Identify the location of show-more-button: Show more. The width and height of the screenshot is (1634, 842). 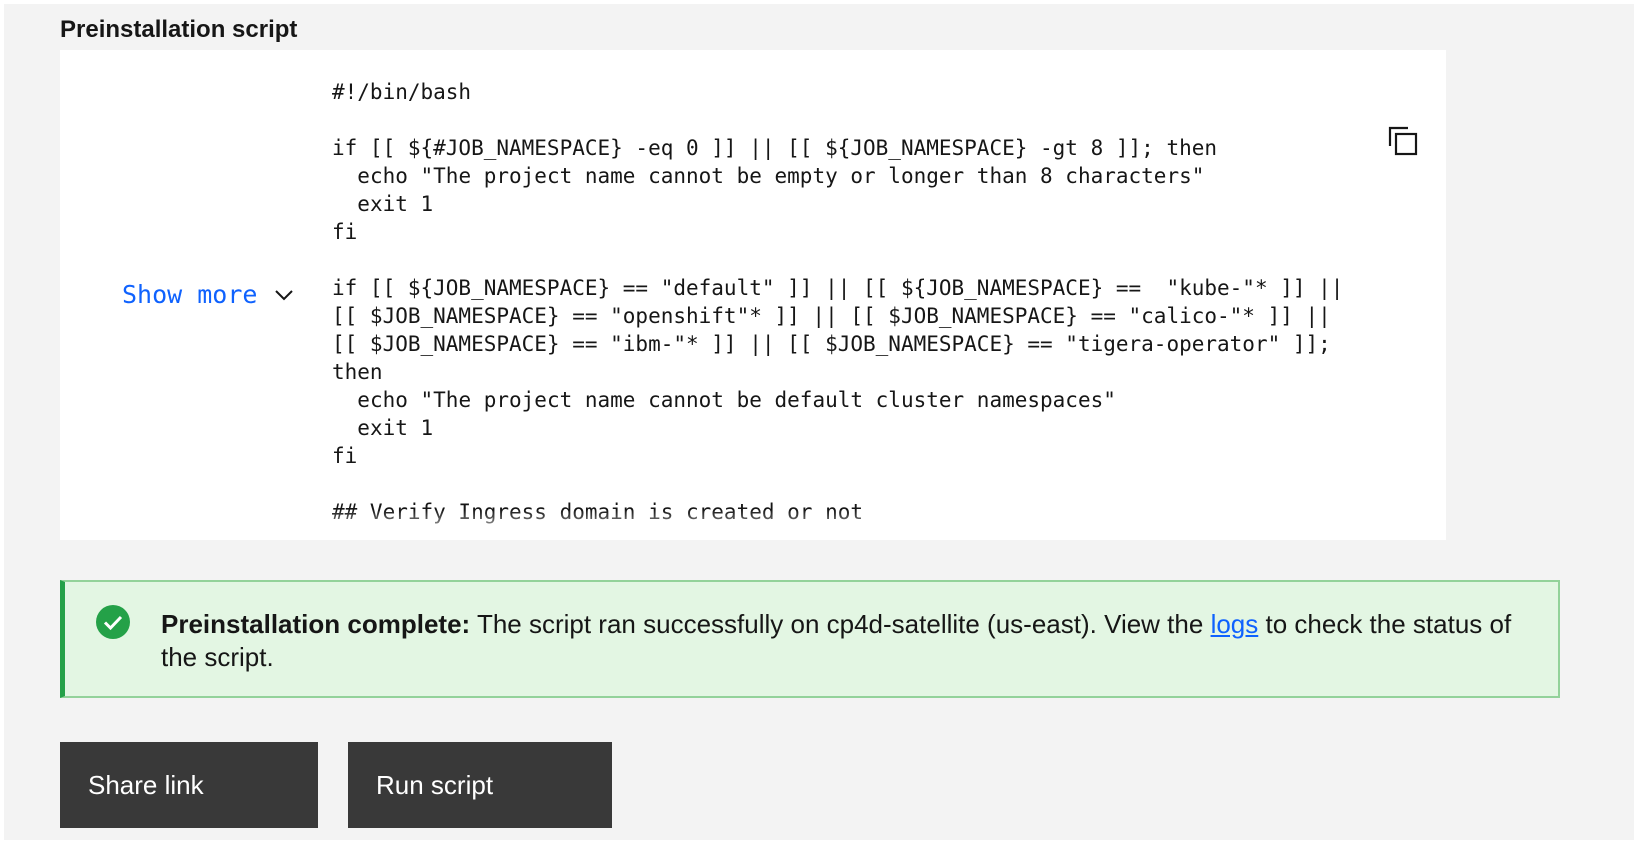
(208, 294).